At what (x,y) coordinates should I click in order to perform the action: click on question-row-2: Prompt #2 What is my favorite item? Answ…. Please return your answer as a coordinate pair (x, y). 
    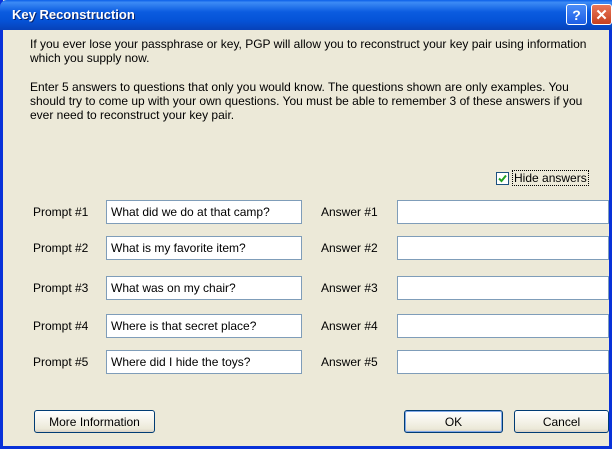
    Looking at the image, I should click on (307, 248).